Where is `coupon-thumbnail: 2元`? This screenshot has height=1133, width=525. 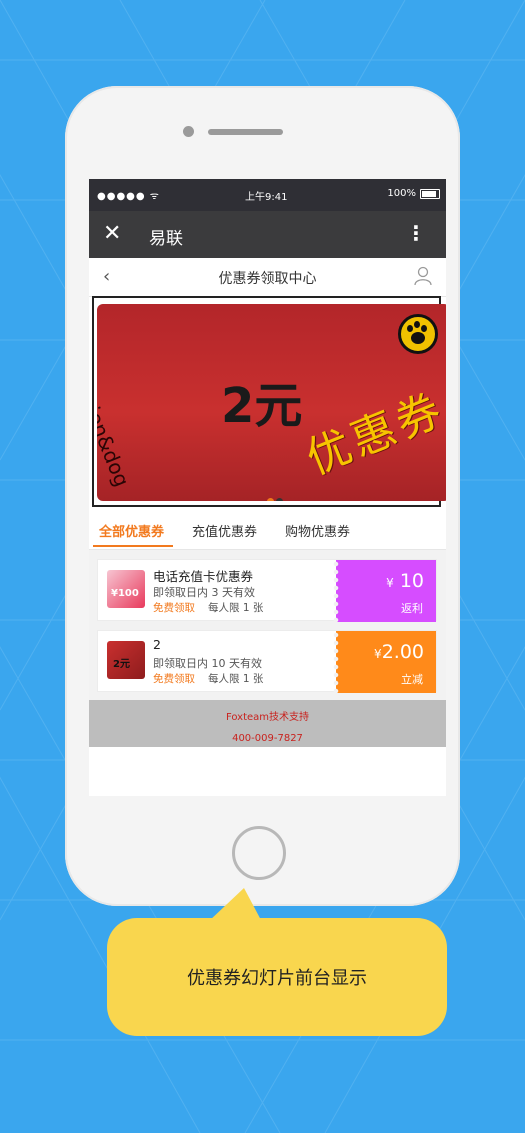 coupon-thumbnail: 2元 is located at coordinates (126, 660).